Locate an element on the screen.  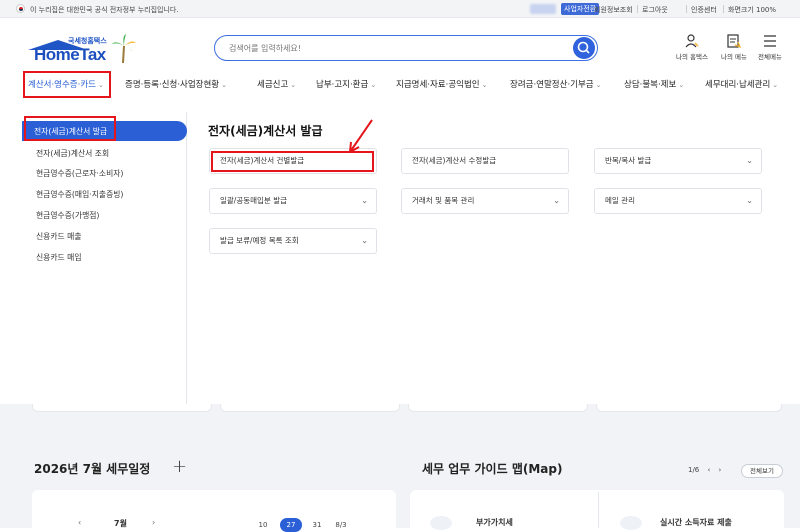
hometax-logo: 국세청홈택스 HomeTax is located at coordinates (83, 52).